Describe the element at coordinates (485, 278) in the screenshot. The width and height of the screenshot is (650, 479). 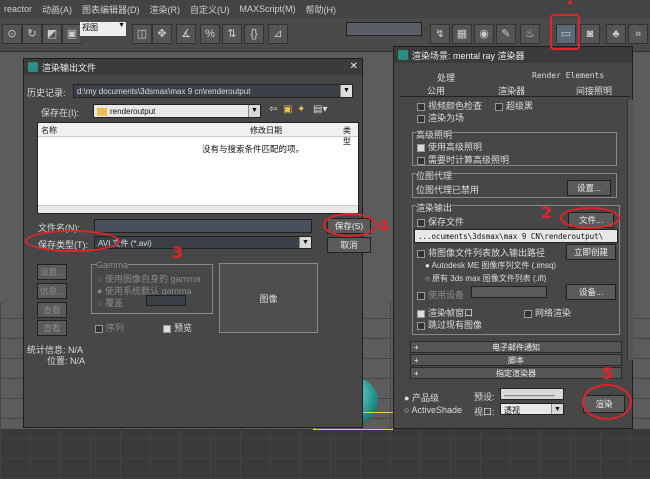
I see `legacy-ifl-radio: ○ 原有 3ds max 图像文件列表 (.ifl)` at that location.